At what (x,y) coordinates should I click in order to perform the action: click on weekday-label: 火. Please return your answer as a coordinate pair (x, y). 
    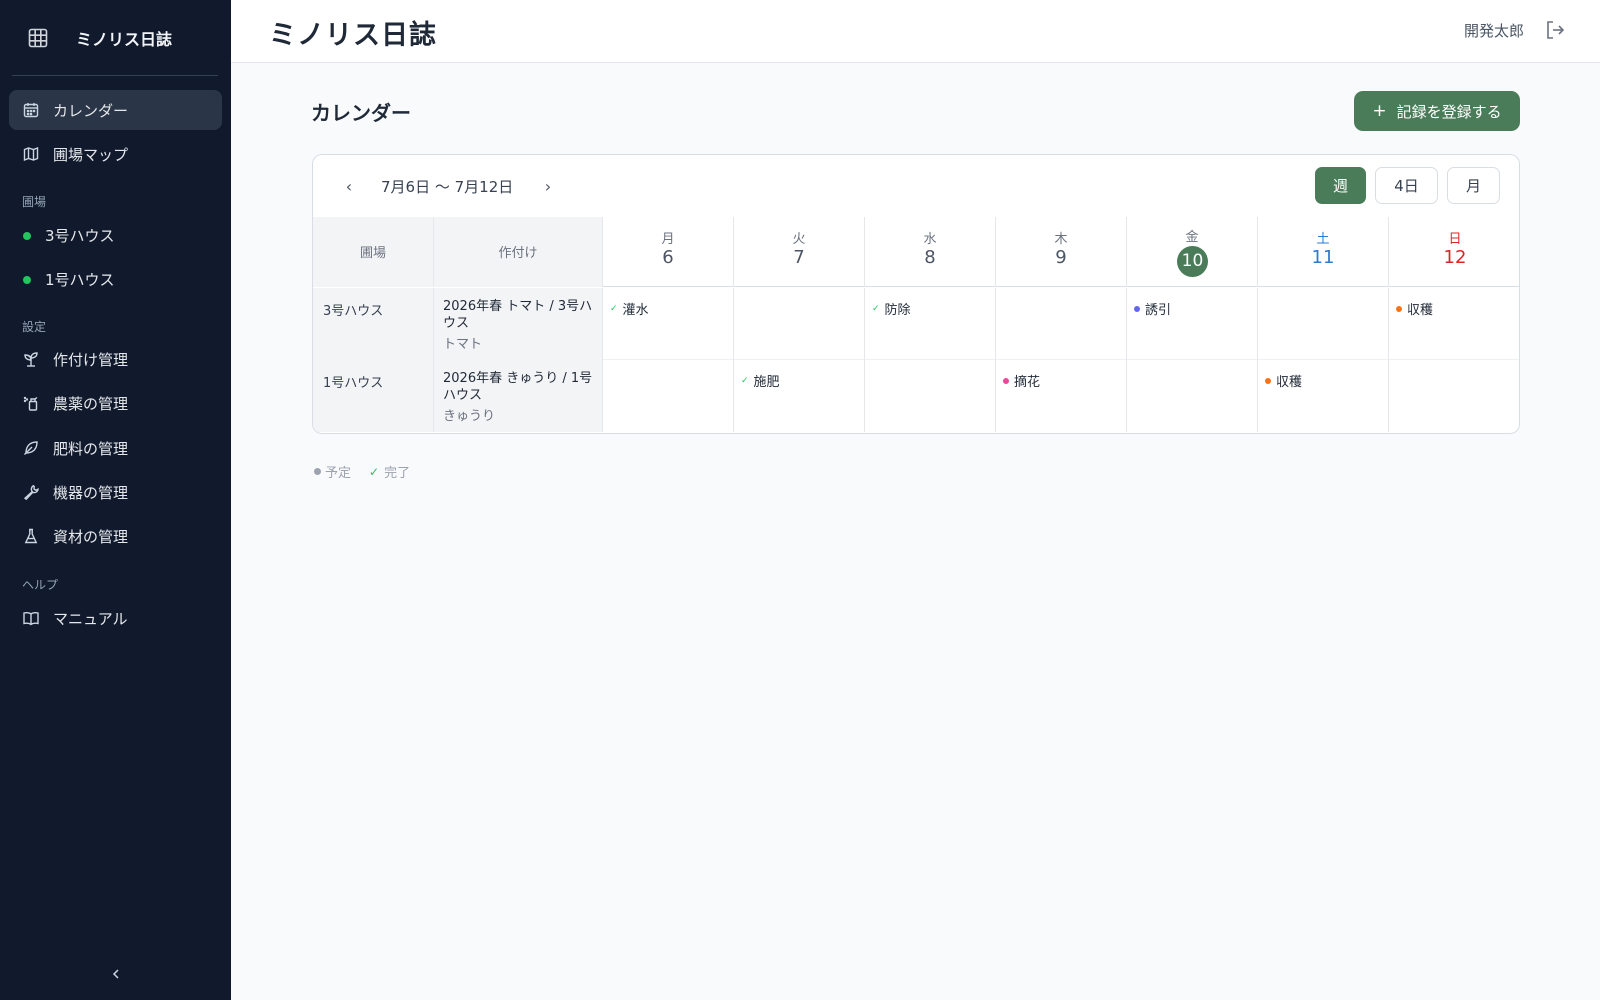
    Looking at the image, I should click on (799, 239).